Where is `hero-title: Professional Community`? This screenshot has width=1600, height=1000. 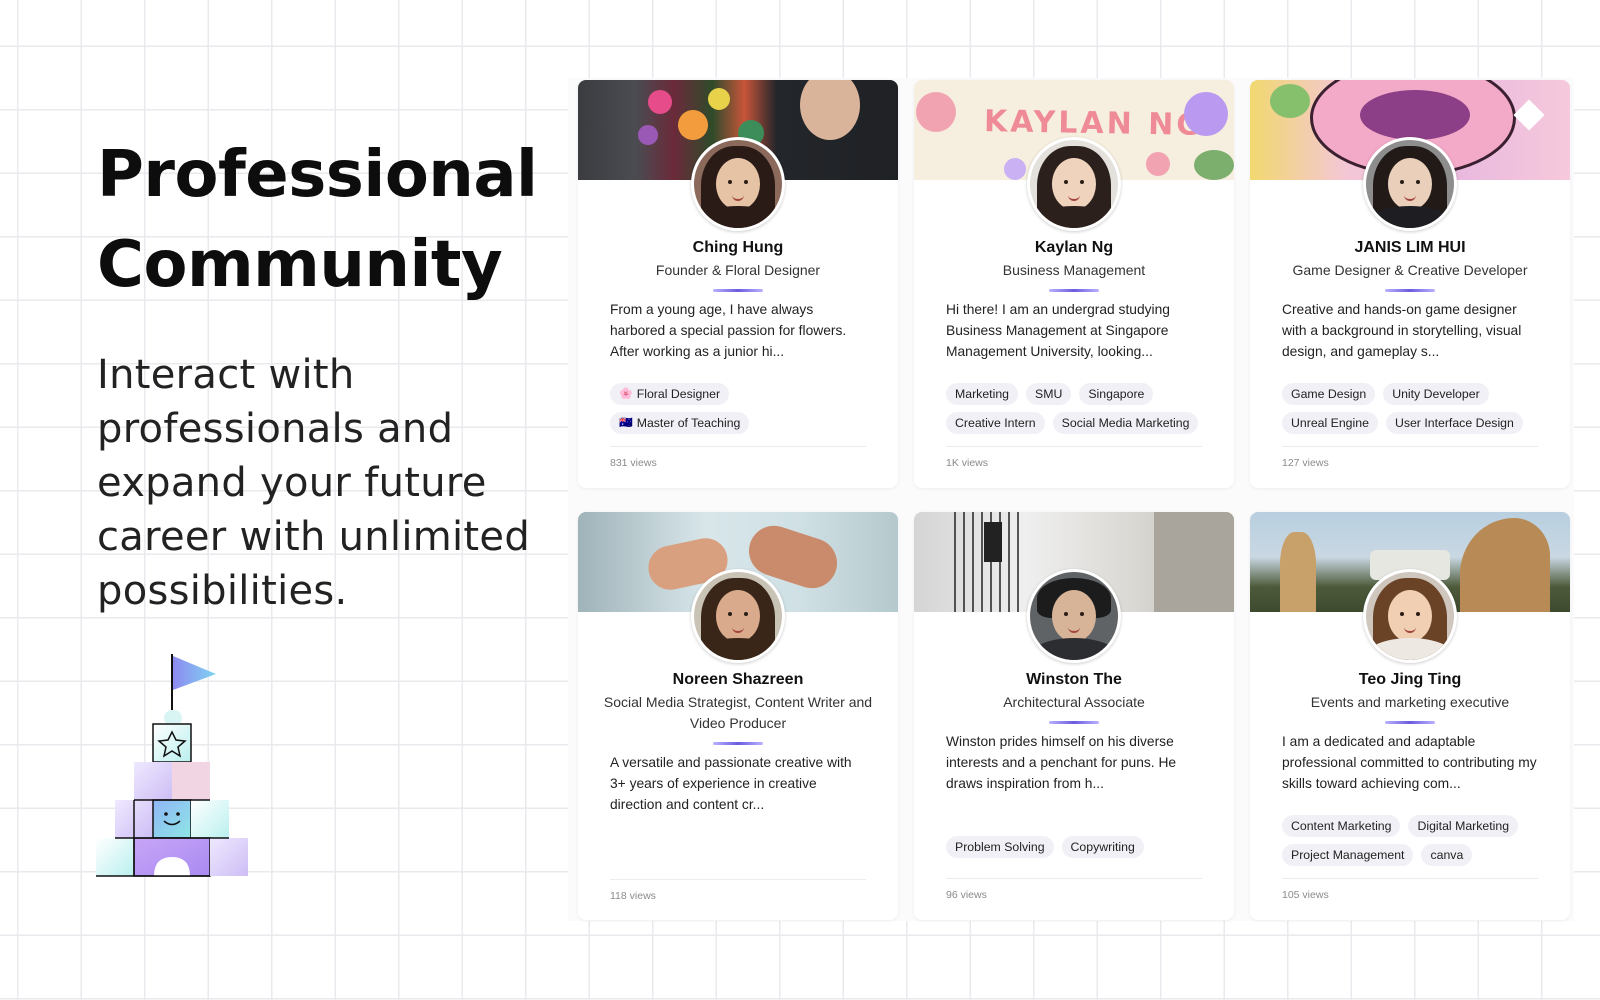 hero-title: Professional Community is located at coordinates (322, 220).